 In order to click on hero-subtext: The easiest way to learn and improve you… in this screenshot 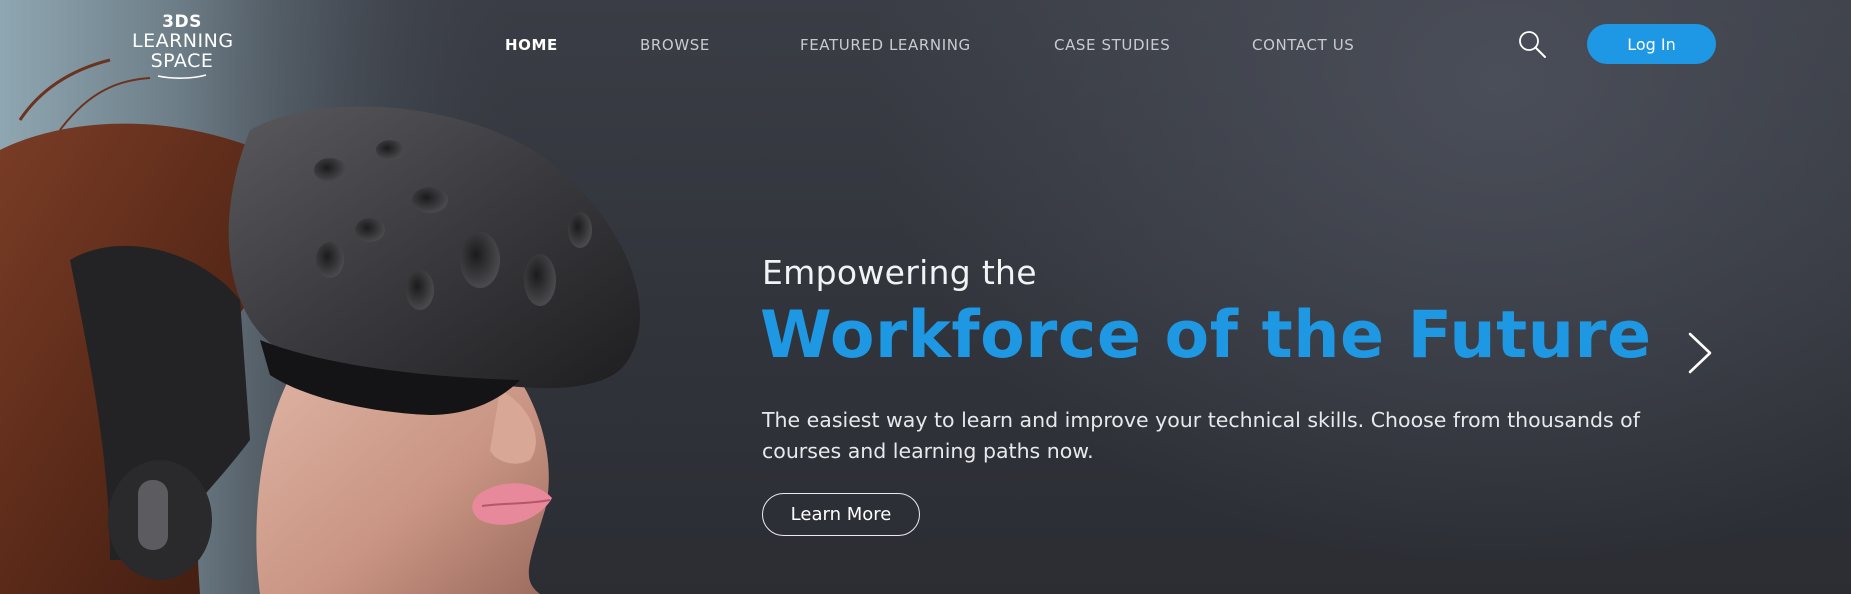, I will do `click(1201, 435)`.